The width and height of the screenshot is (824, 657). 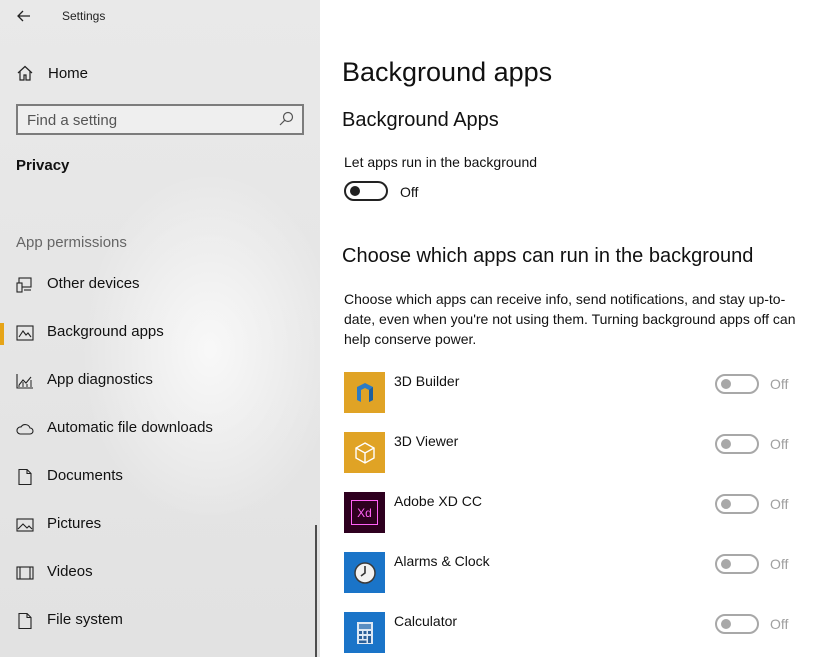 I want to click on app-row-3d-viewer: 3D Viewer Off, so click(x=572, y=454).